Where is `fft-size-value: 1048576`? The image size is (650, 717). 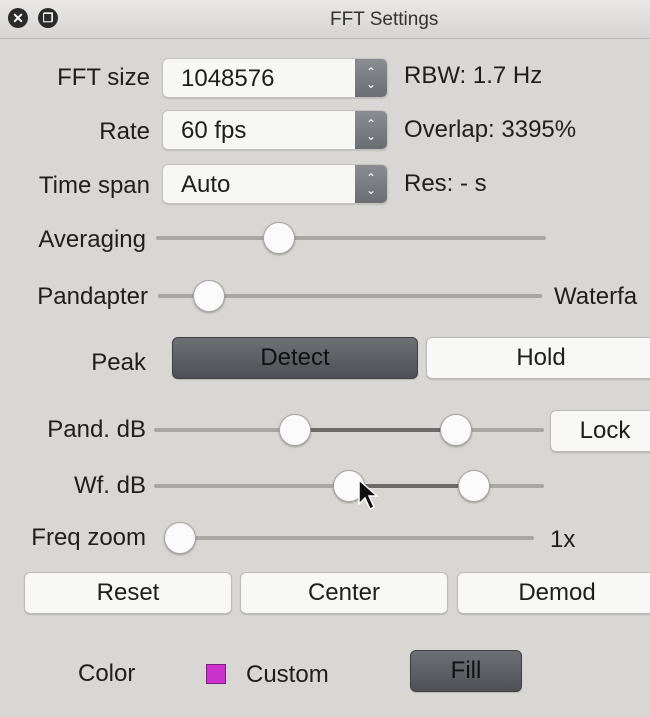
fft-size-value: 1048576 is located at coordinates (228, 78).